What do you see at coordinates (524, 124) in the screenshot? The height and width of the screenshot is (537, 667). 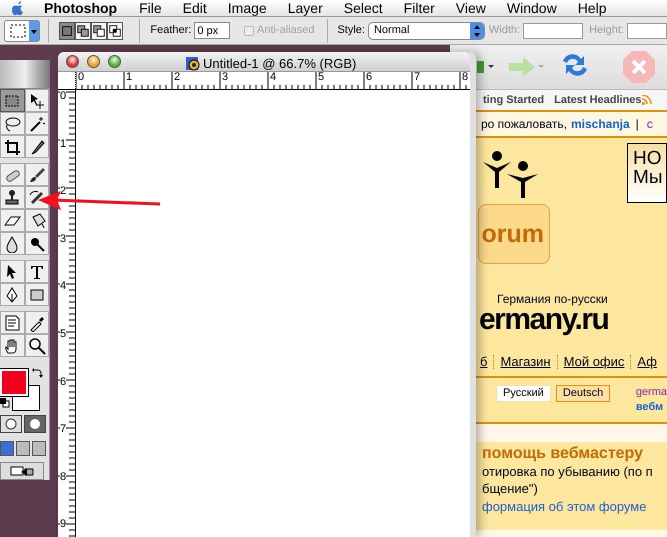 I see `welcome-text: ро пожаловать,` at bounding box center [524, 124].